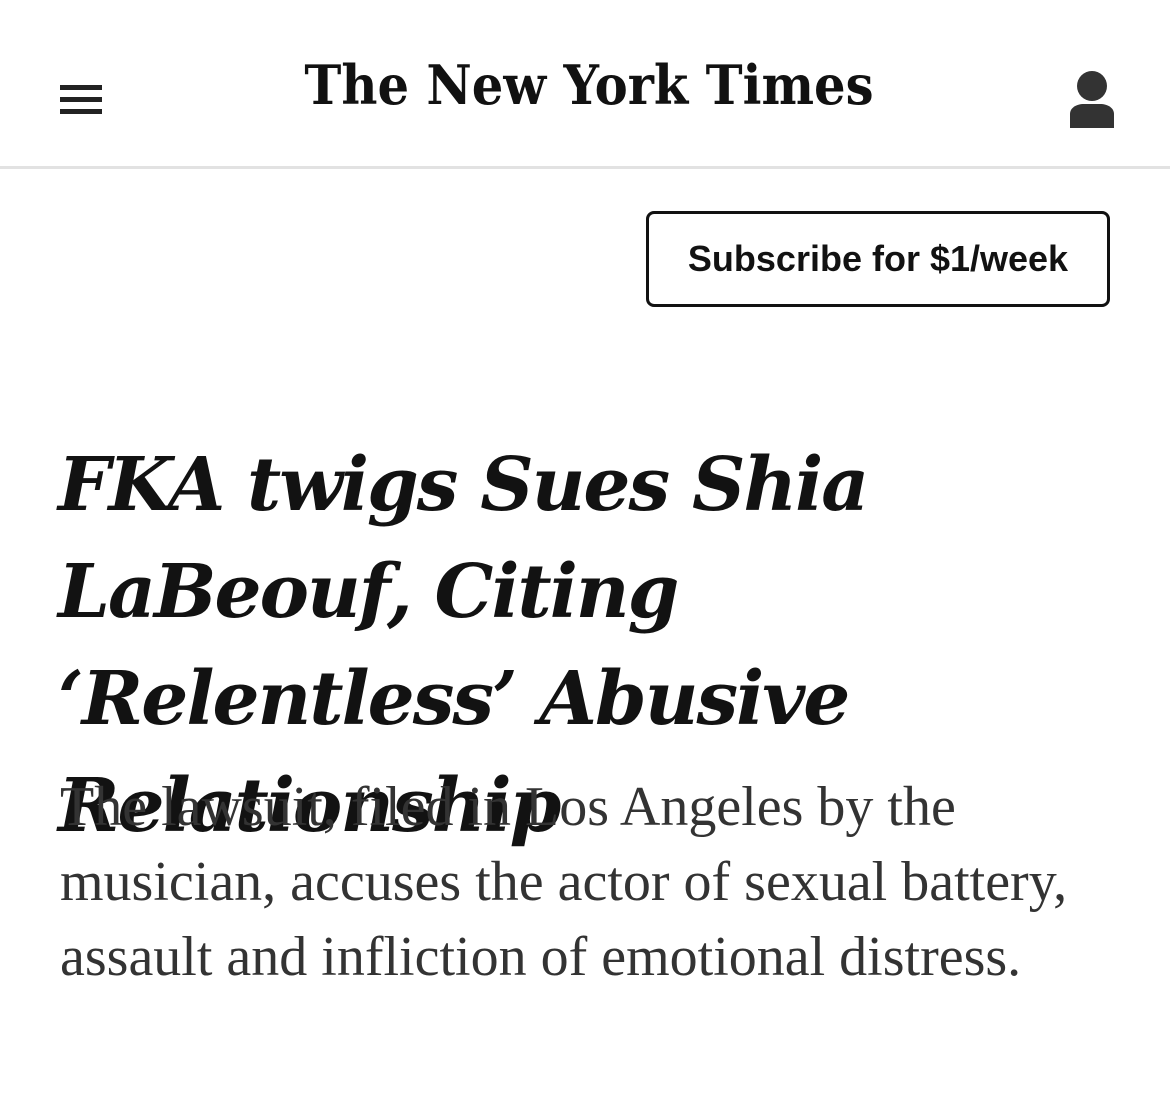 Image resolution: width=1170 pixels, height=1093 pixels. What do you see at coordinates (878, 259) in the screenshot?
I see `subscribe-button: Subscribe for $1/week` at bounding box center [878, 259].